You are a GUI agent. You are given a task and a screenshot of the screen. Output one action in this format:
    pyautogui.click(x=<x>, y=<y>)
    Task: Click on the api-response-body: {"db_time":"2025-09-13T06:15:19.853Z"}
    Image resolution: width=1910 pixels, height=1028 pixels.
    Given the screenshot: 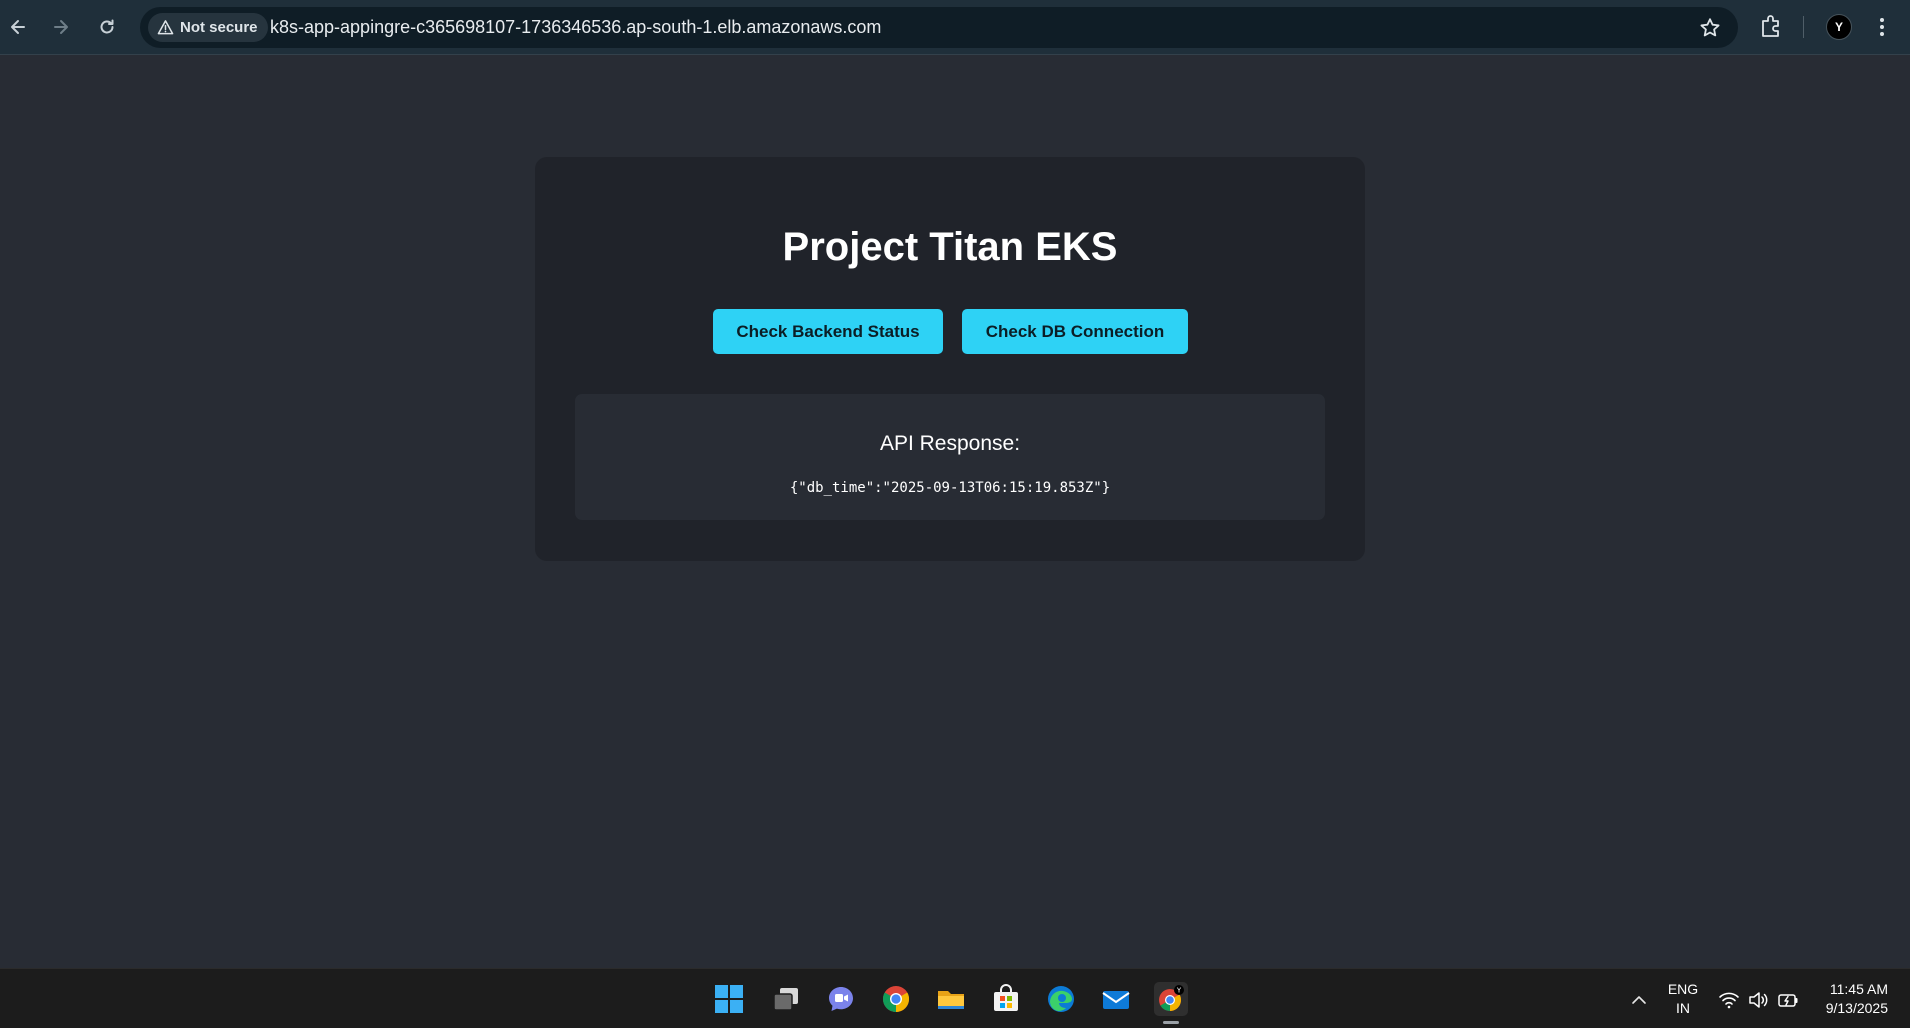 What is the action you would take?
    pyautogui.click(x=950, y=488)
    